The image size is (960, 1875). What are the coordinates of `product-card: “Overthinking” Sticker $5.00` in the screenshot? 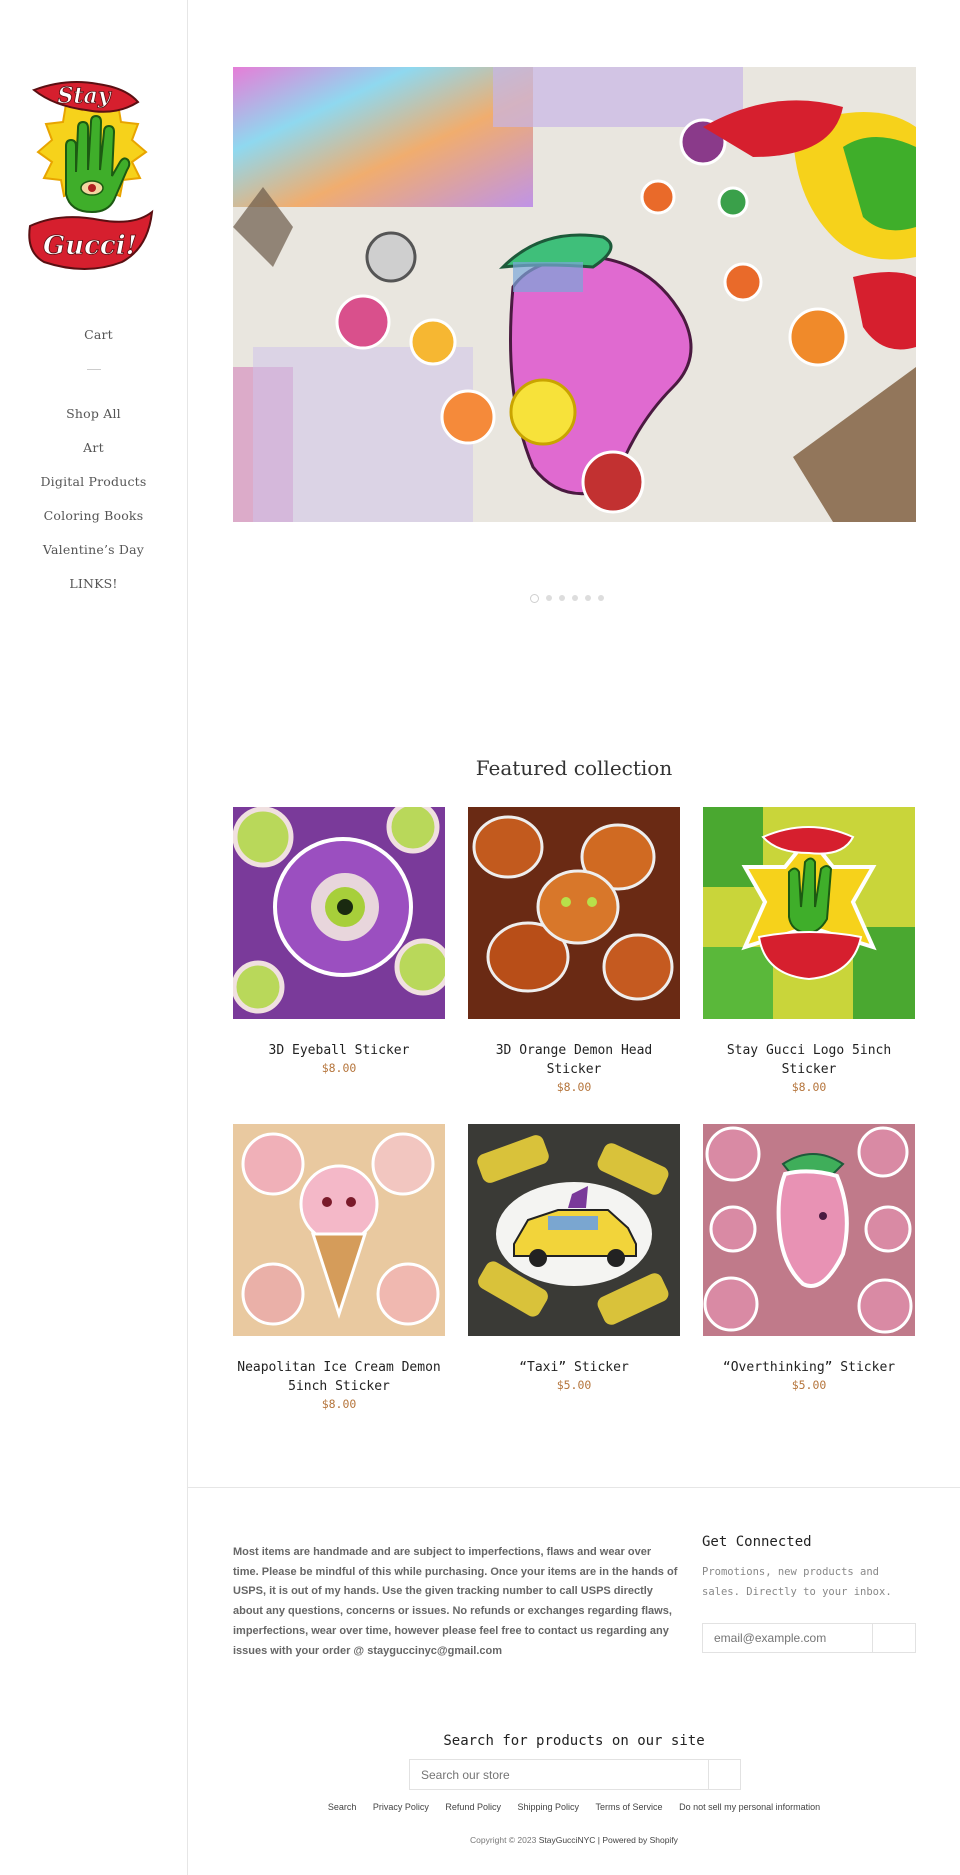 It's located at (809, 1258).